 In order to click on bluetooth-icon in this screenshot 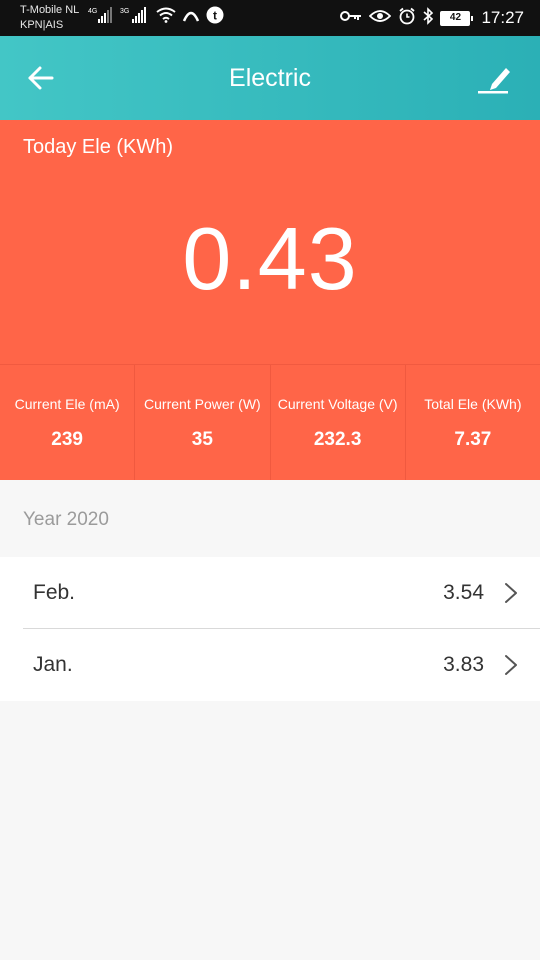, I will do `click(428, 18)`.